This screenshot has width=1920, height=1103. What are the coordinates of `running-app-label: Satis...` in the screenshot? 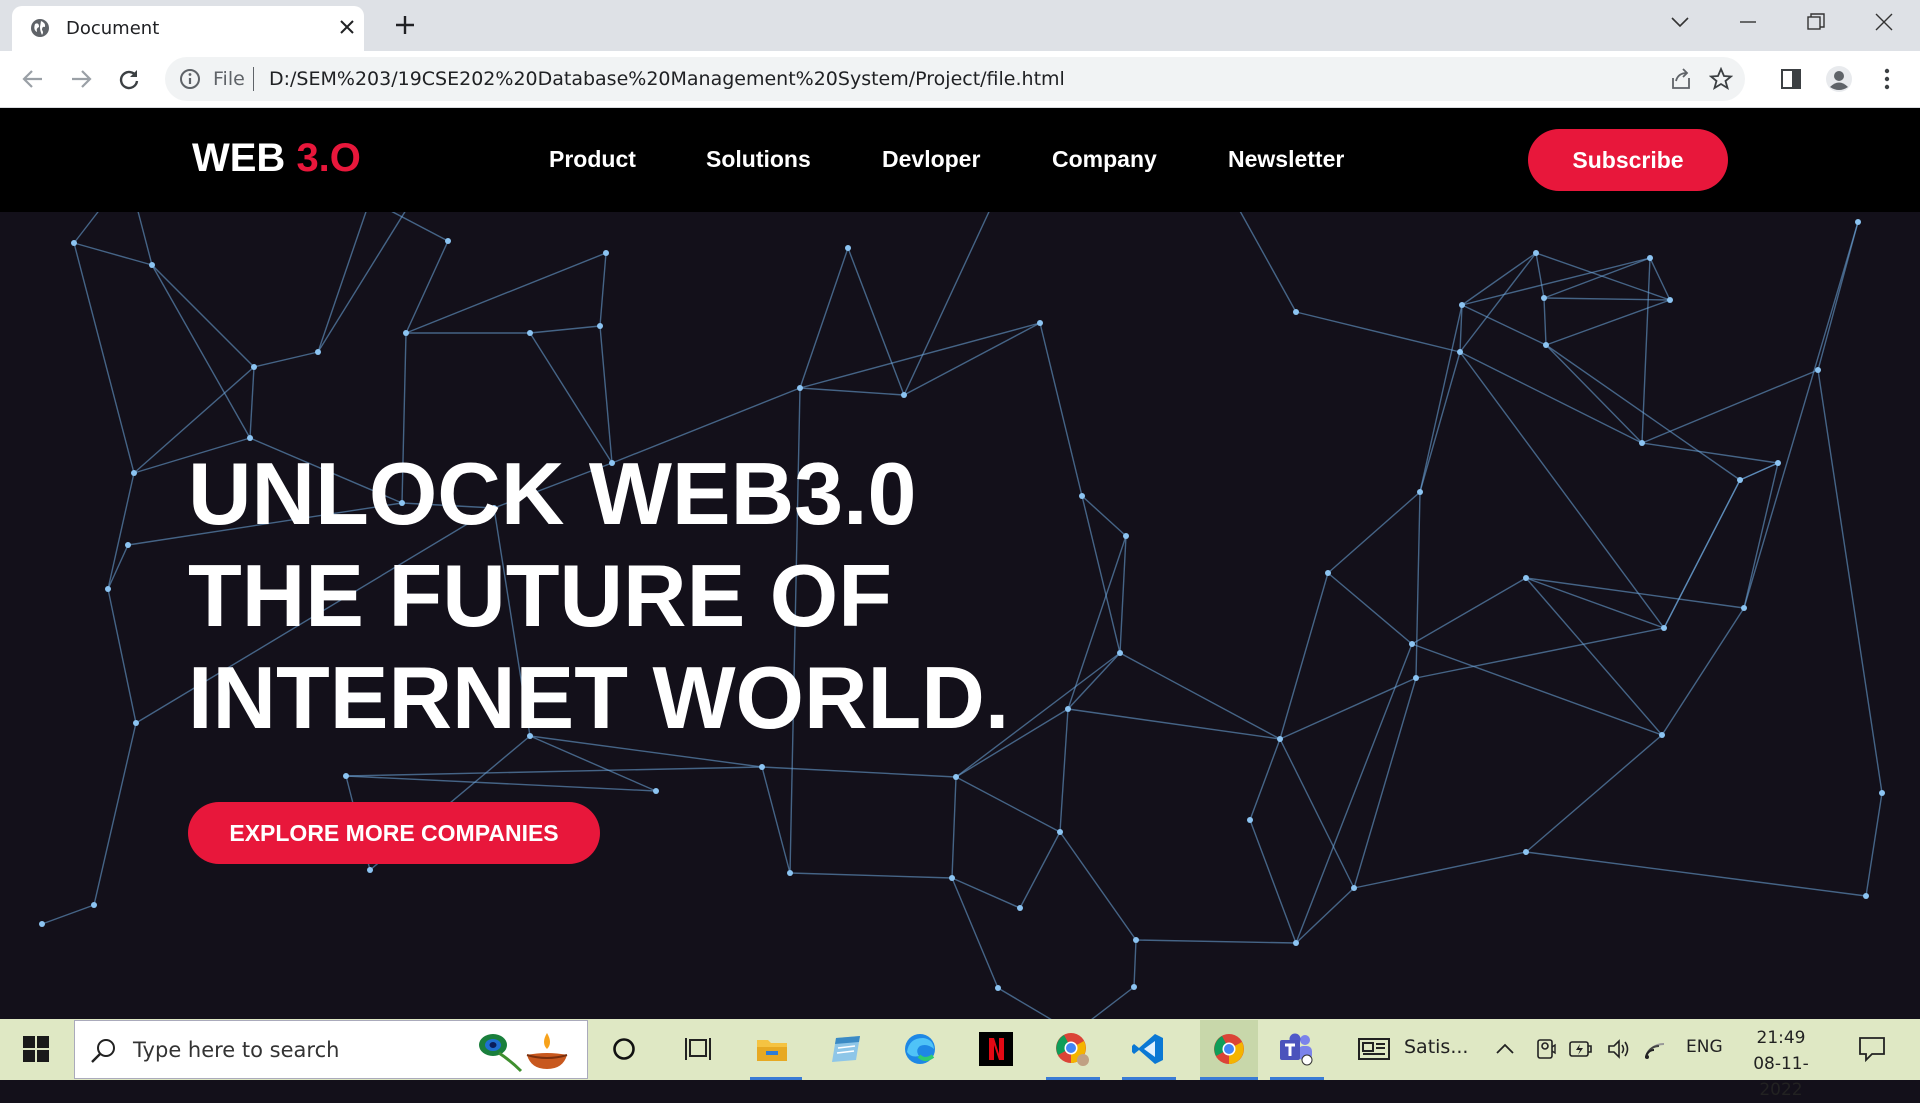 It's located at (1436, 1047).